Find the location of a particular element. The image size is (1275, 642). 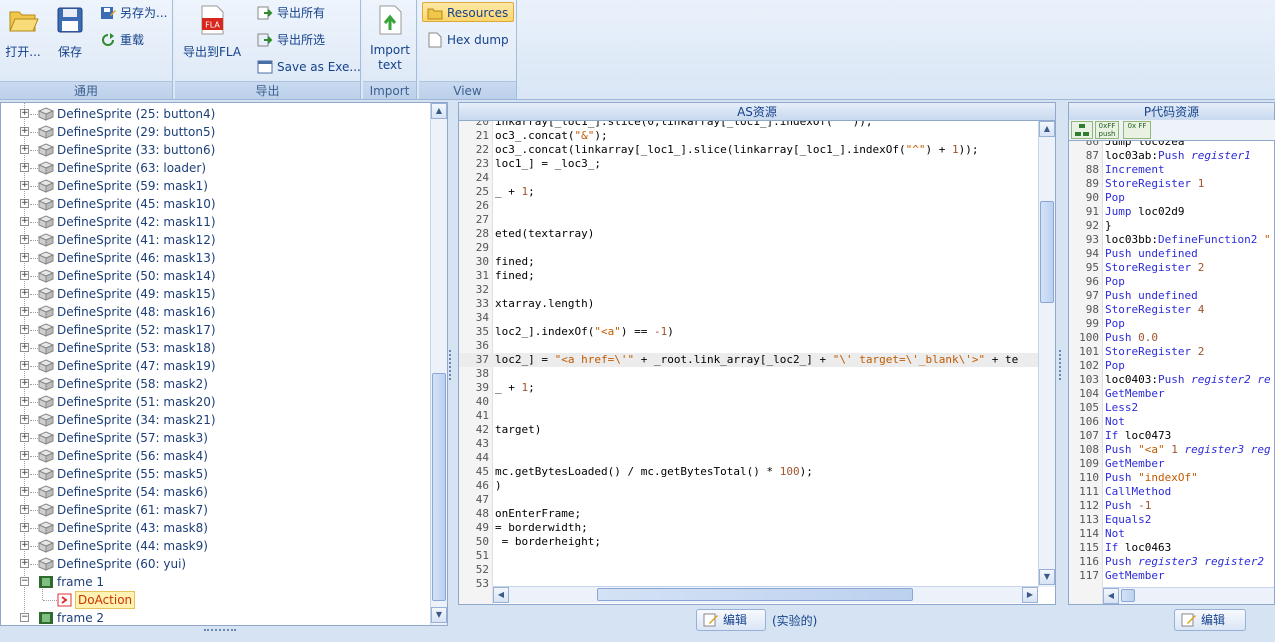

as-vertical-scrollbar: ▲ ▼ is located at coordinates (1046, 354).